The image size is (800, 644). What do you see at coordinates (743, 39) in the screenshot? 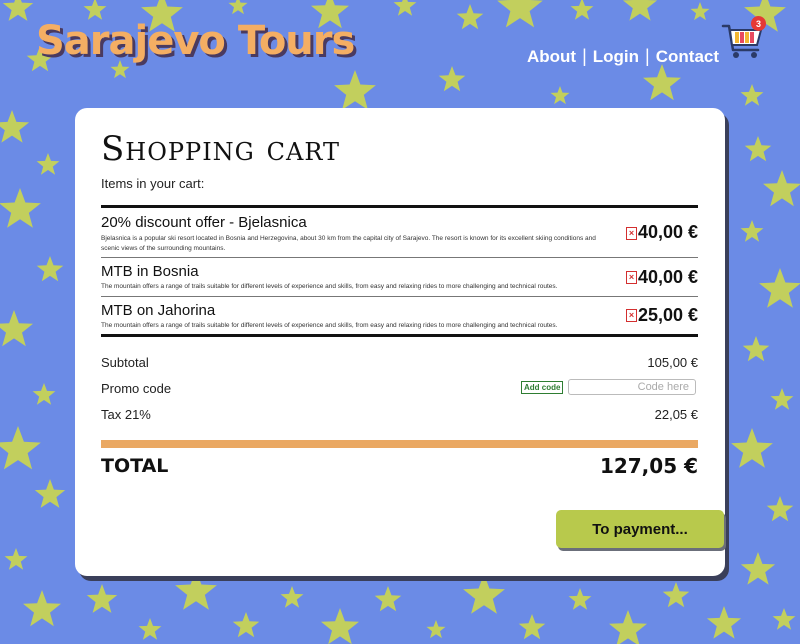
I see `cart-button: 3` at bounding box center [743, 39].